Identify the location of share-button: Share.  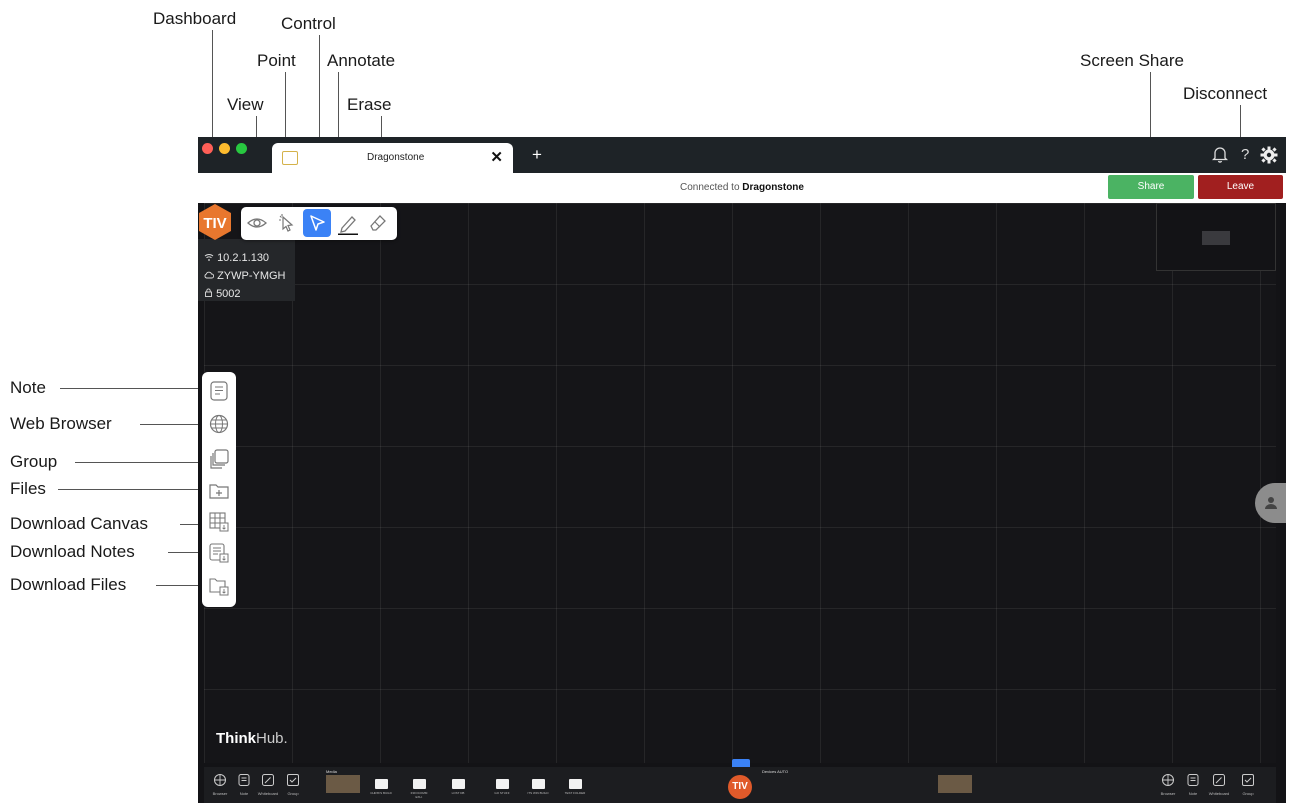
(1151, 187).